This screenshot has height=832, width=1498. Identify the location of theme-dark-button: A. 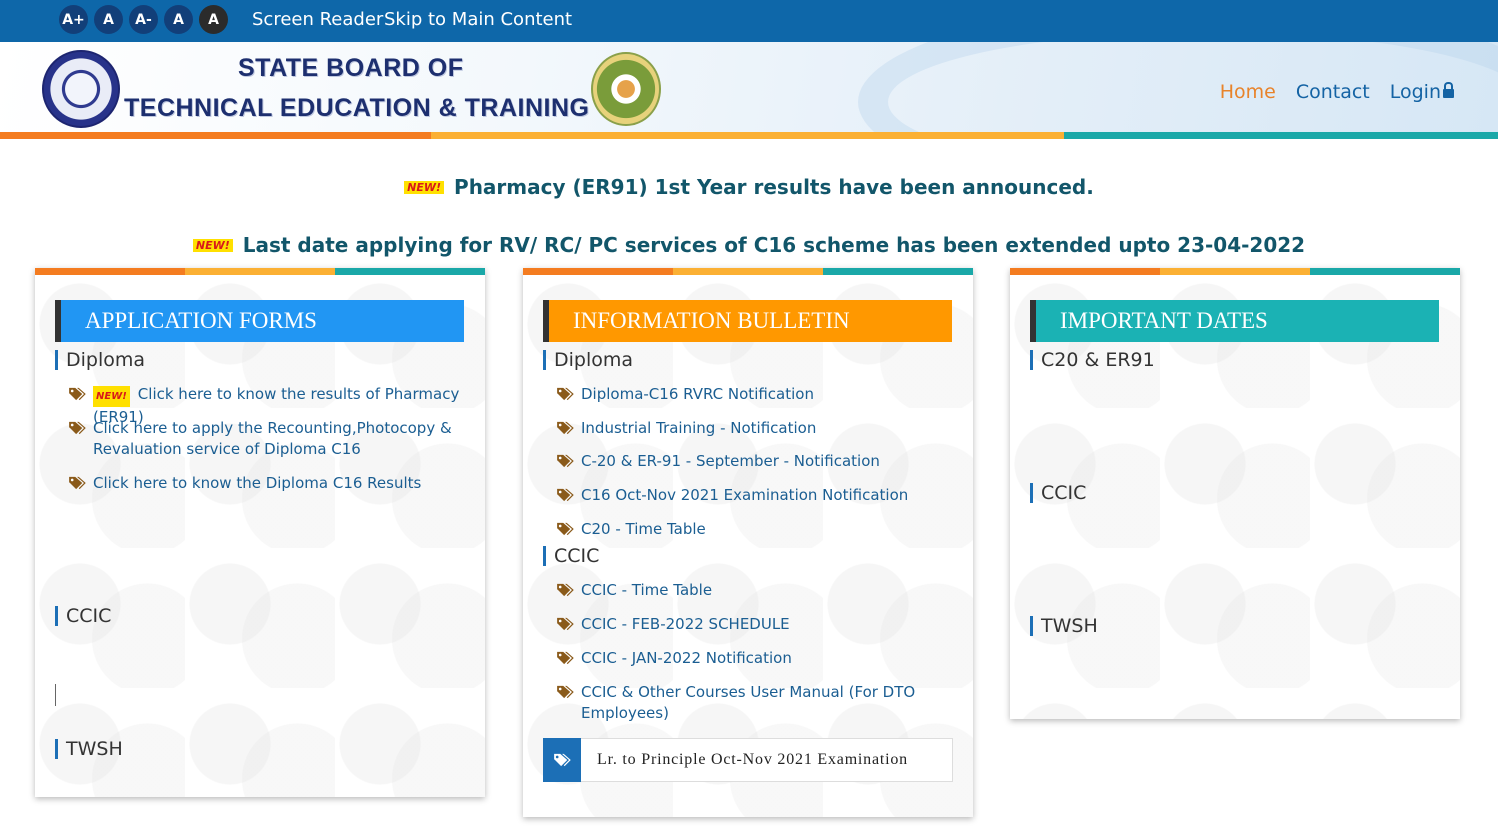
(213, 19).